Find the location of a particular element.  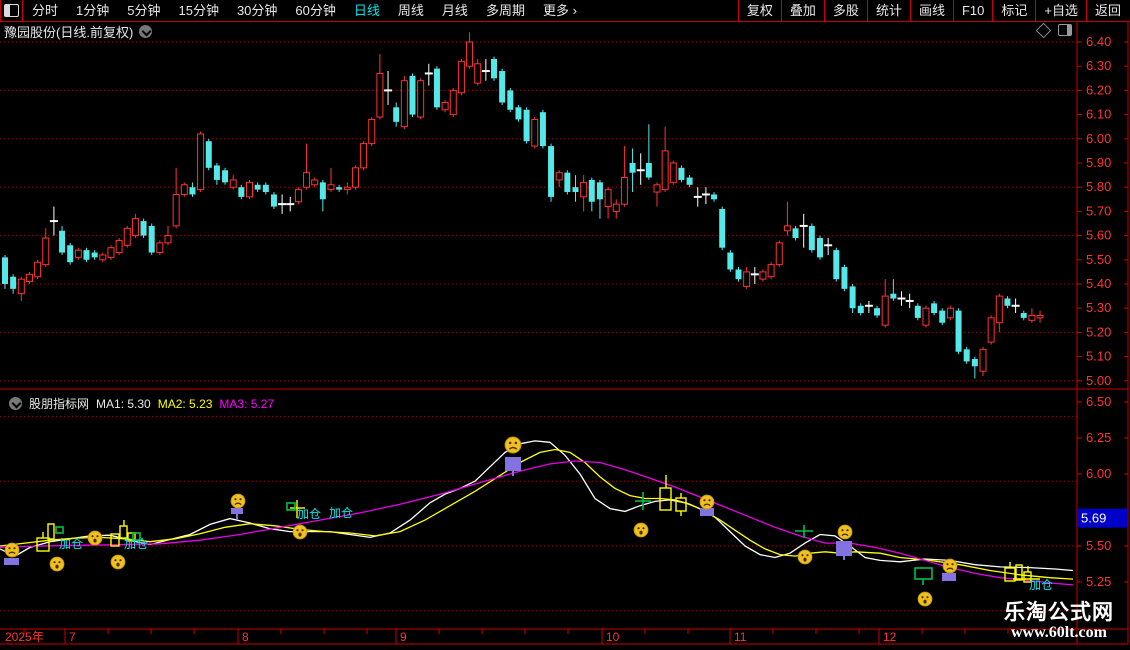

month-label: 9 is located at coordinates (403, 637).